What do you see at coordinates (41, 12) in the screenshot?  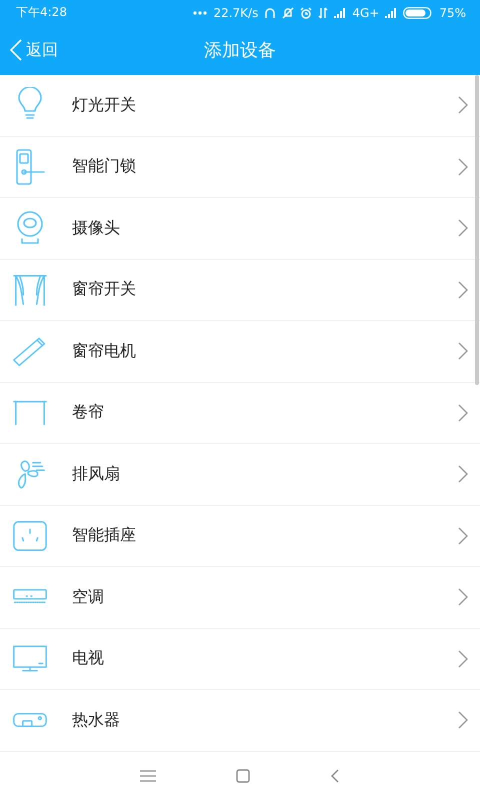 I see `status-time: 下午4:28` at bounding box center [41, 12].